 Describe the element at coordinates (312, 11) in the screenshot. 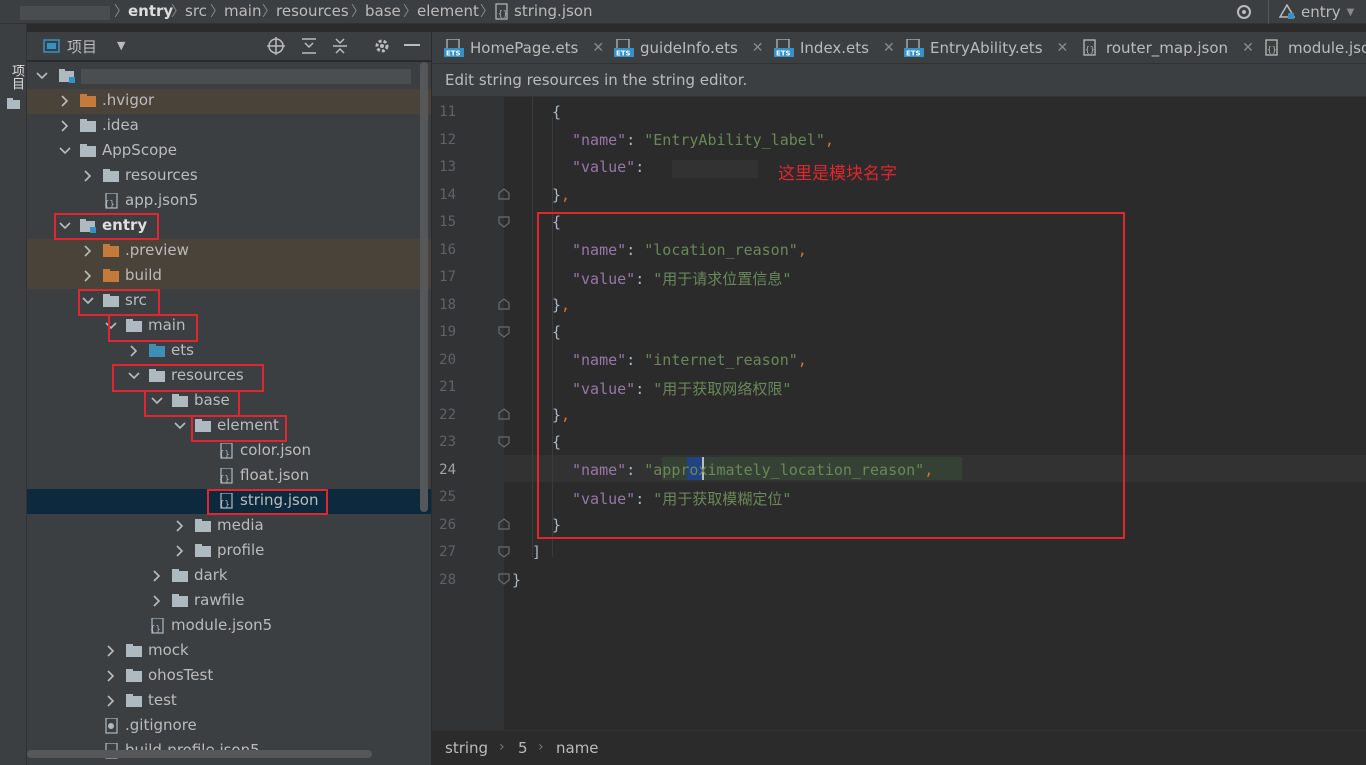

I see `breadcrumb-item-resources: resources` at that location.